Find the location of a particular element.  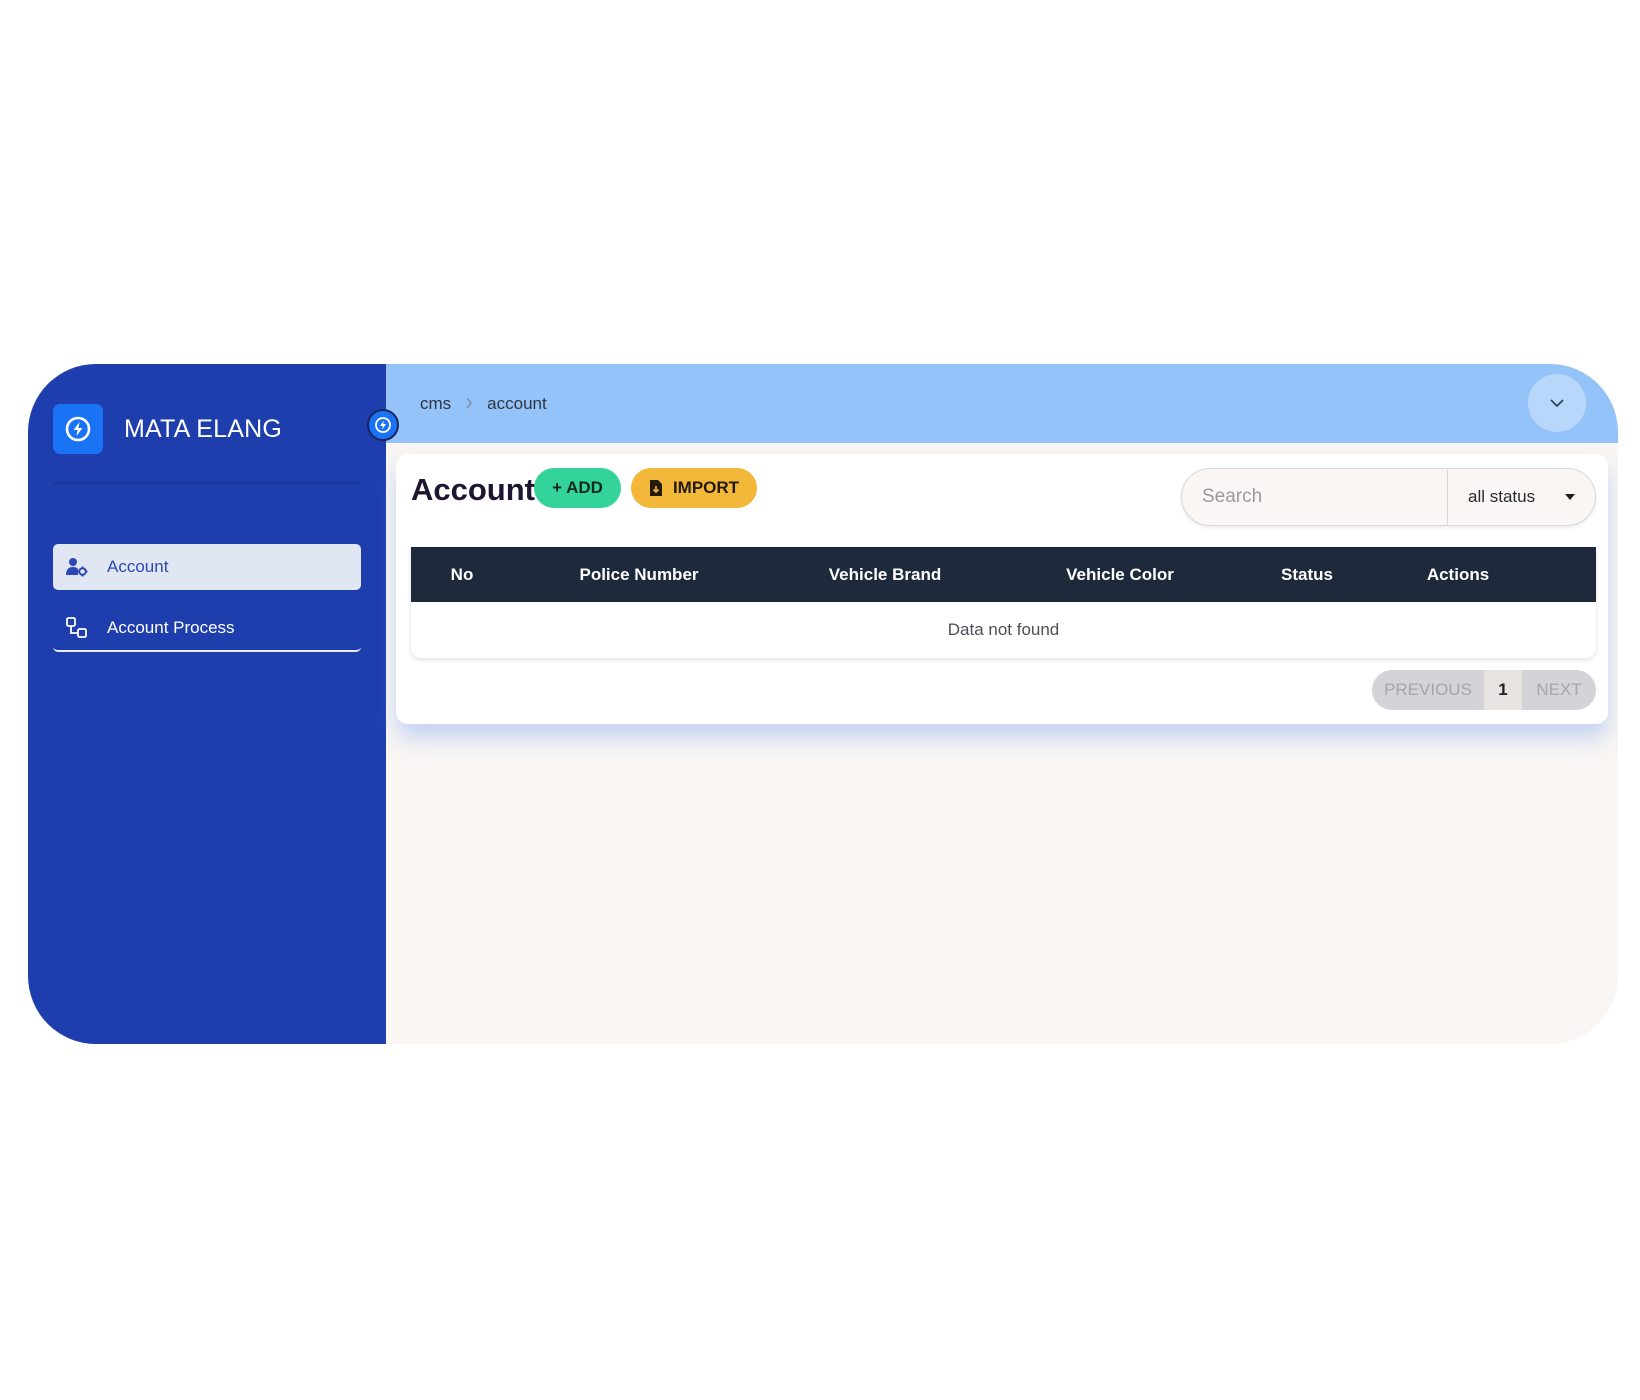

file-import-icon is located at coordinates (656, 488).